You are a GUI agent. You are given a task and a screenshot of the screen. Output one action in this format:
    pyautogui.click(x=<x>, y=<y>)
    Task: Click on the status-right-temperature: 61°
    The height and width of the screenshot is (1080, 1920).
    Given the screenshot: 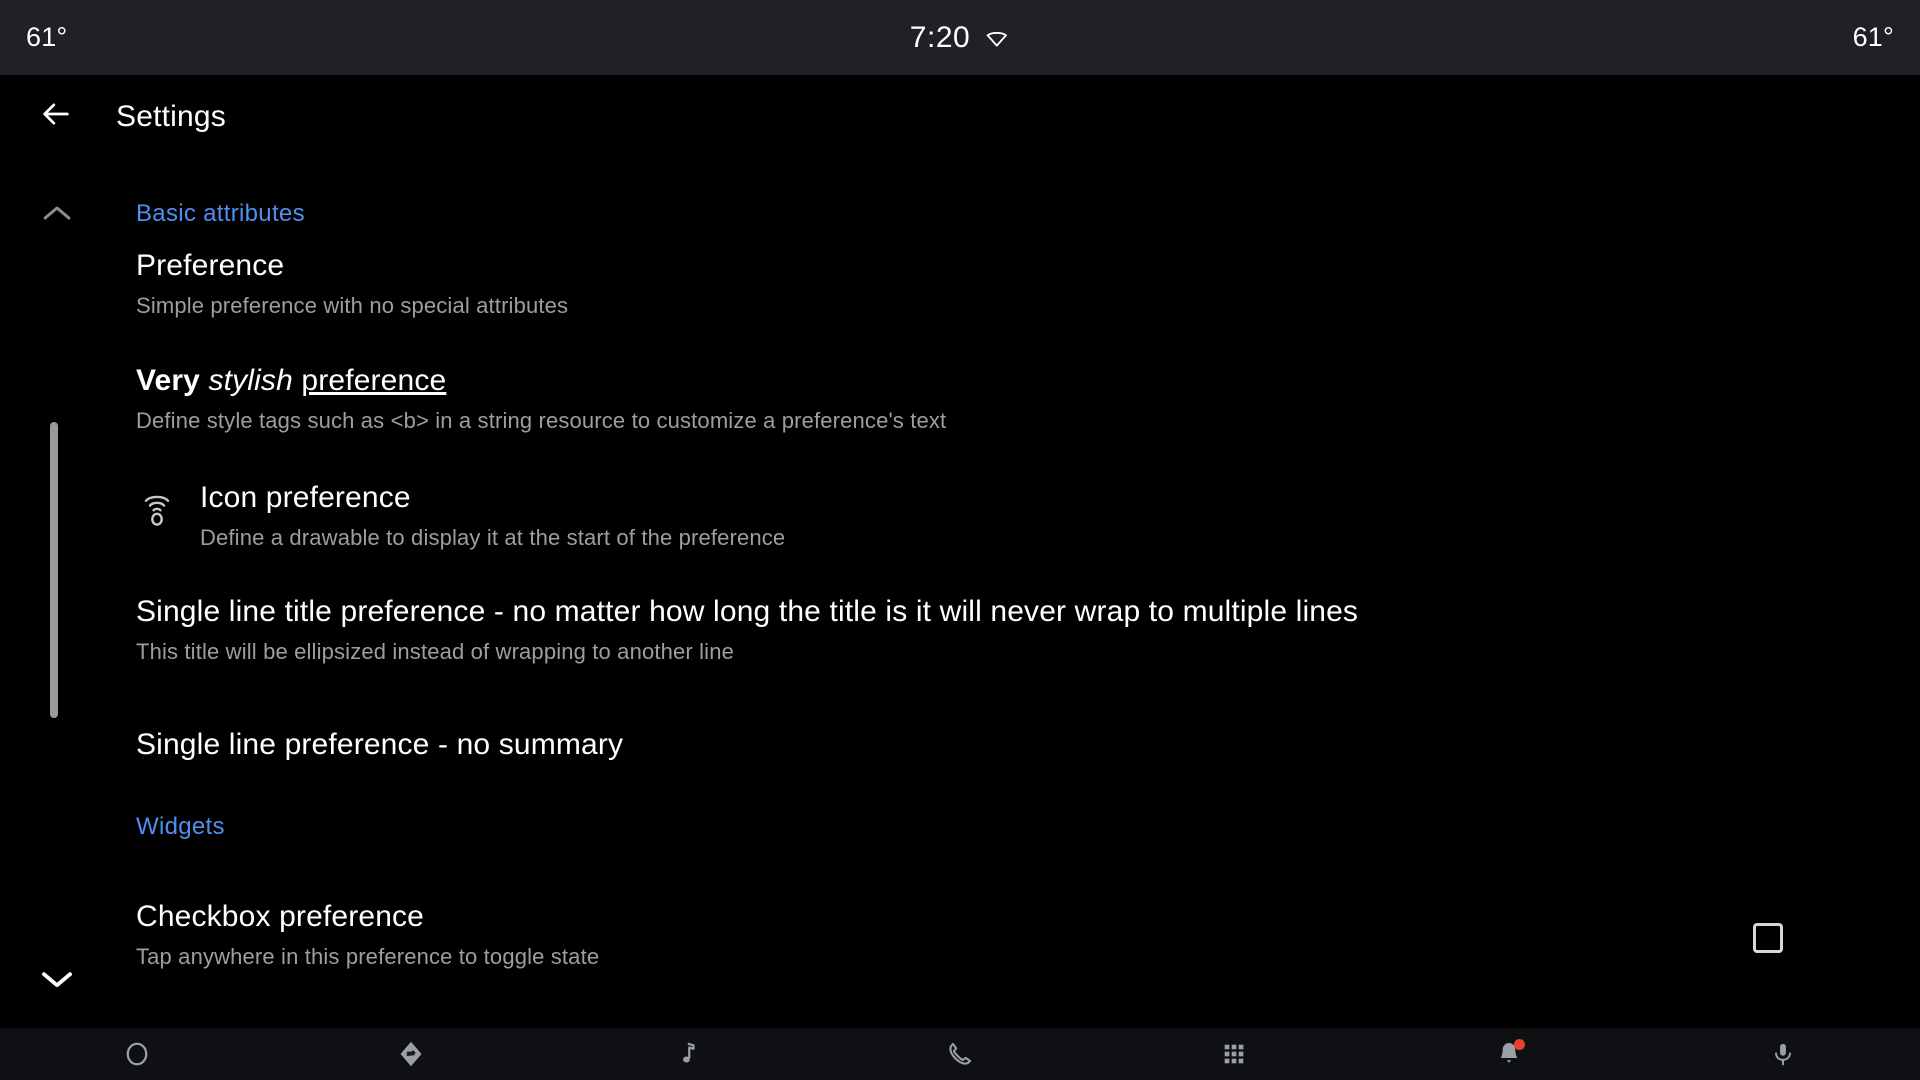 What is the action you would take?
    pyautogui.click(x=1873, y=37)
    